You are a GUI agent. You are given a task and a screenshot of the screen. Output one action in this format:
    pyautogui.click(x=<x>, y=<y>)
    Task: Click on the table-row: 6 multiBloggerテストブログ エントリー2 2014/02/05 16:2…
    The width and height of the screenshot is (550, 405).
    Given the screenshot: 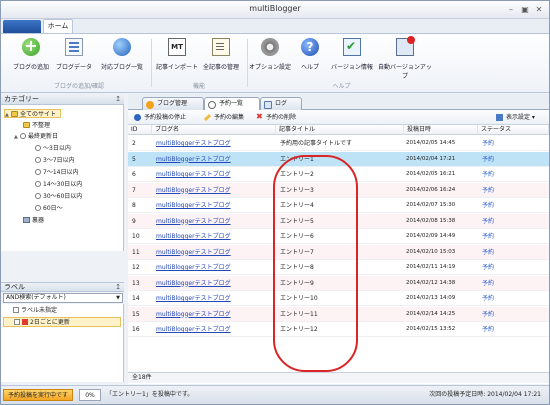 What is the action you would take?
    pyautogui.click(x=338, y=174)
    